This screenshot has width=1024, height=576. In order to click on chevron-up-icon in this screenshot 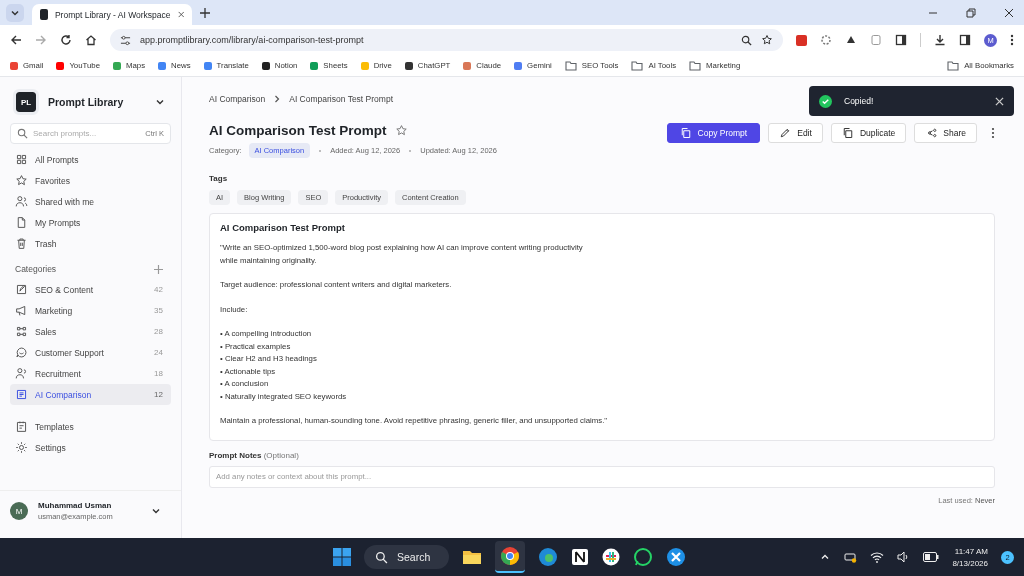, I will do `click(825, 557)`.